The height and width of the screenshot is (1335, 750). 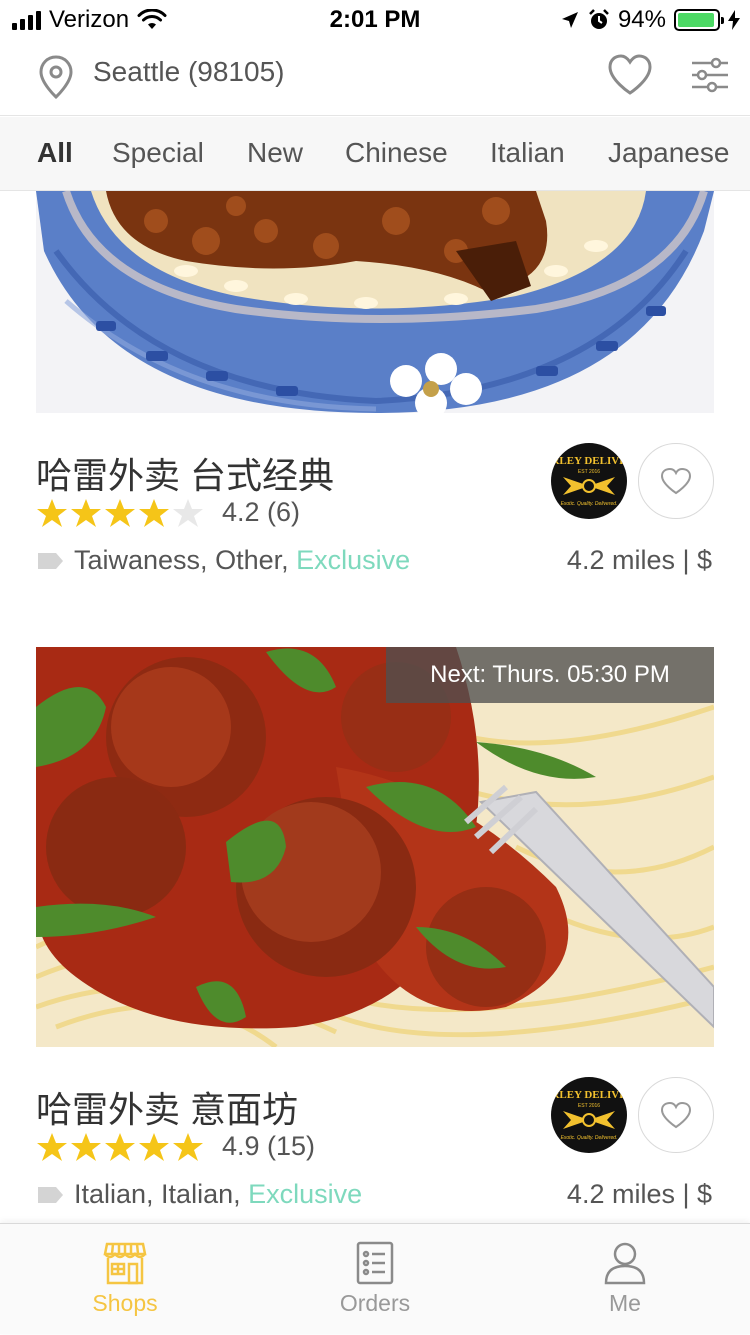 I want to click on tab-orders: Orders, so click(x=375, y=1279).